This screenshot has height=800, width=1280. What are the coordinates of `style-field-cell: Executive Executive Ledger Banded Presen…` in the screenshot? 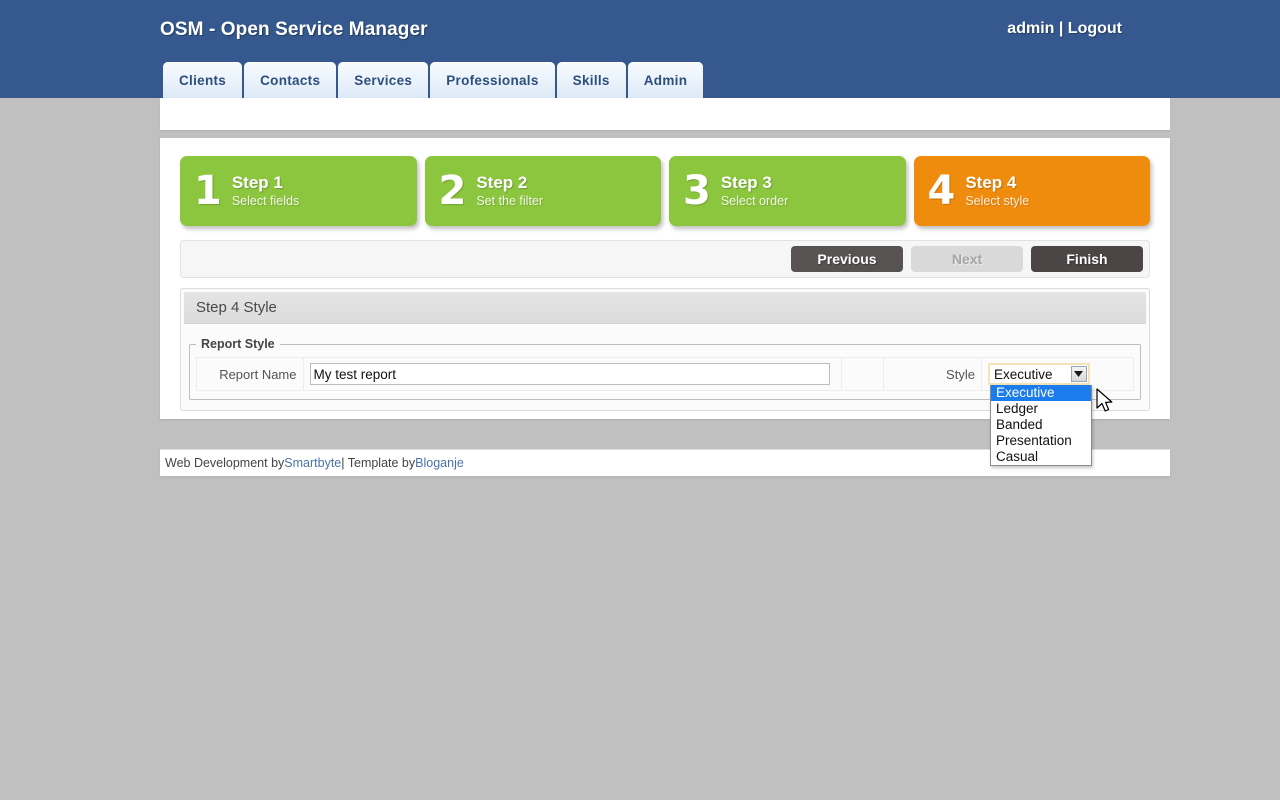 It's located at (1057, 411).